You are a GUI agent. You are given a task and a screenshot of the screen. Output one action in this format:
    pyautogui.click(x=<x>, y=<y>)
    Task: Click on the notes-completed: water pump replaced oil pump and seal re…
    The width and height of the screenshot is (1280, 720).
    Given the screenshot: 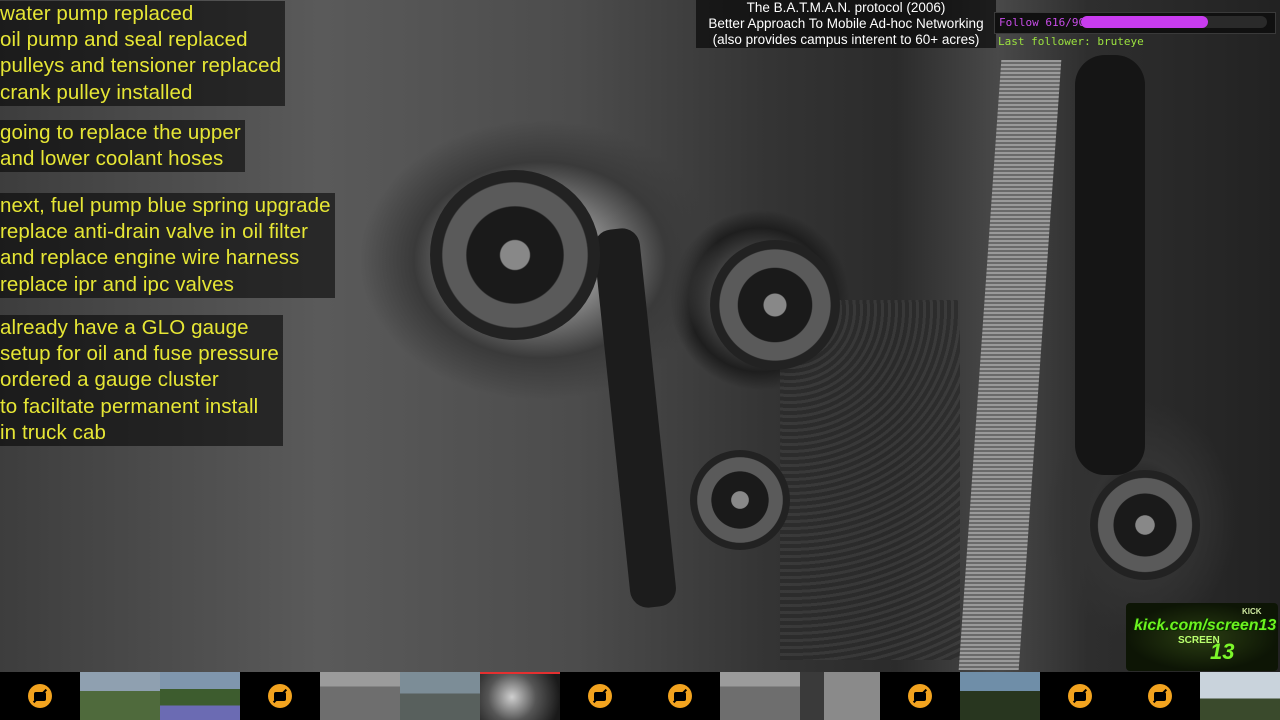 What is the action you would take?
    pyautogui.click(x=143, y=53)
    